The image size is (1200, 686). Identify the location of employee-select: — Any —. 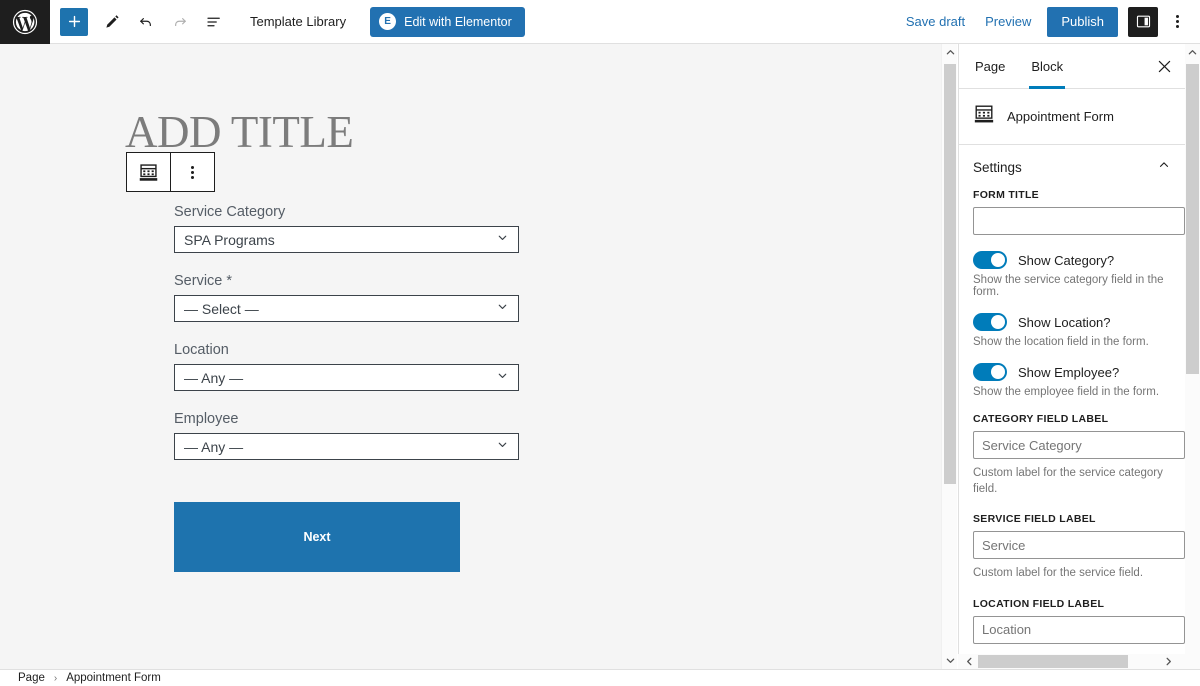
(346, 446).